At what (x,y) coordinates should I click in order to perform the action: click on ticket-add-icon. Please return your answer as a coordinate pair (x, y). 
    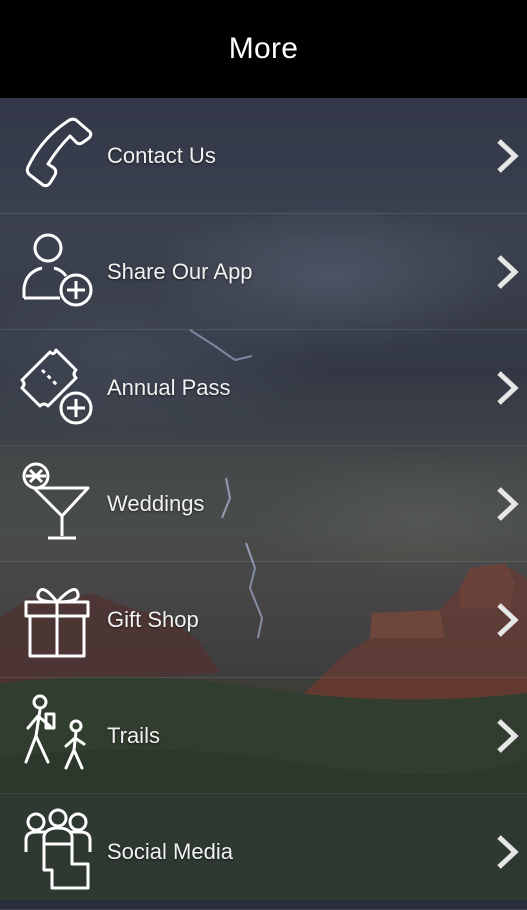
    Looking at the image, I should click on (58, 387).